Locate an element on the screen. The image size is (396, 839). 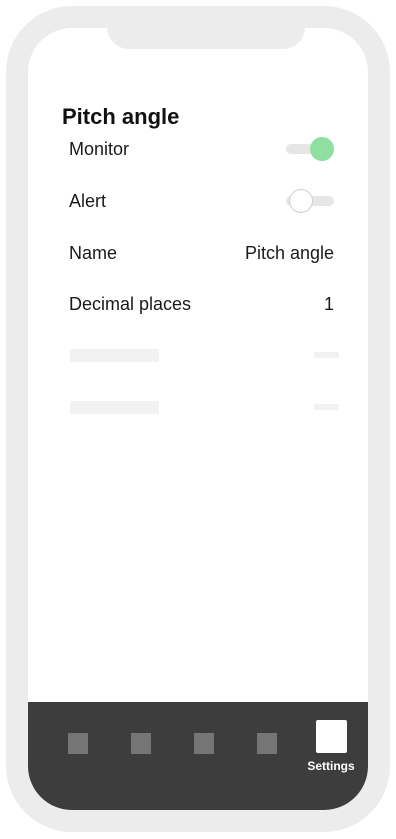
page-title: Pitch angle is located at coordinates (121, 116).